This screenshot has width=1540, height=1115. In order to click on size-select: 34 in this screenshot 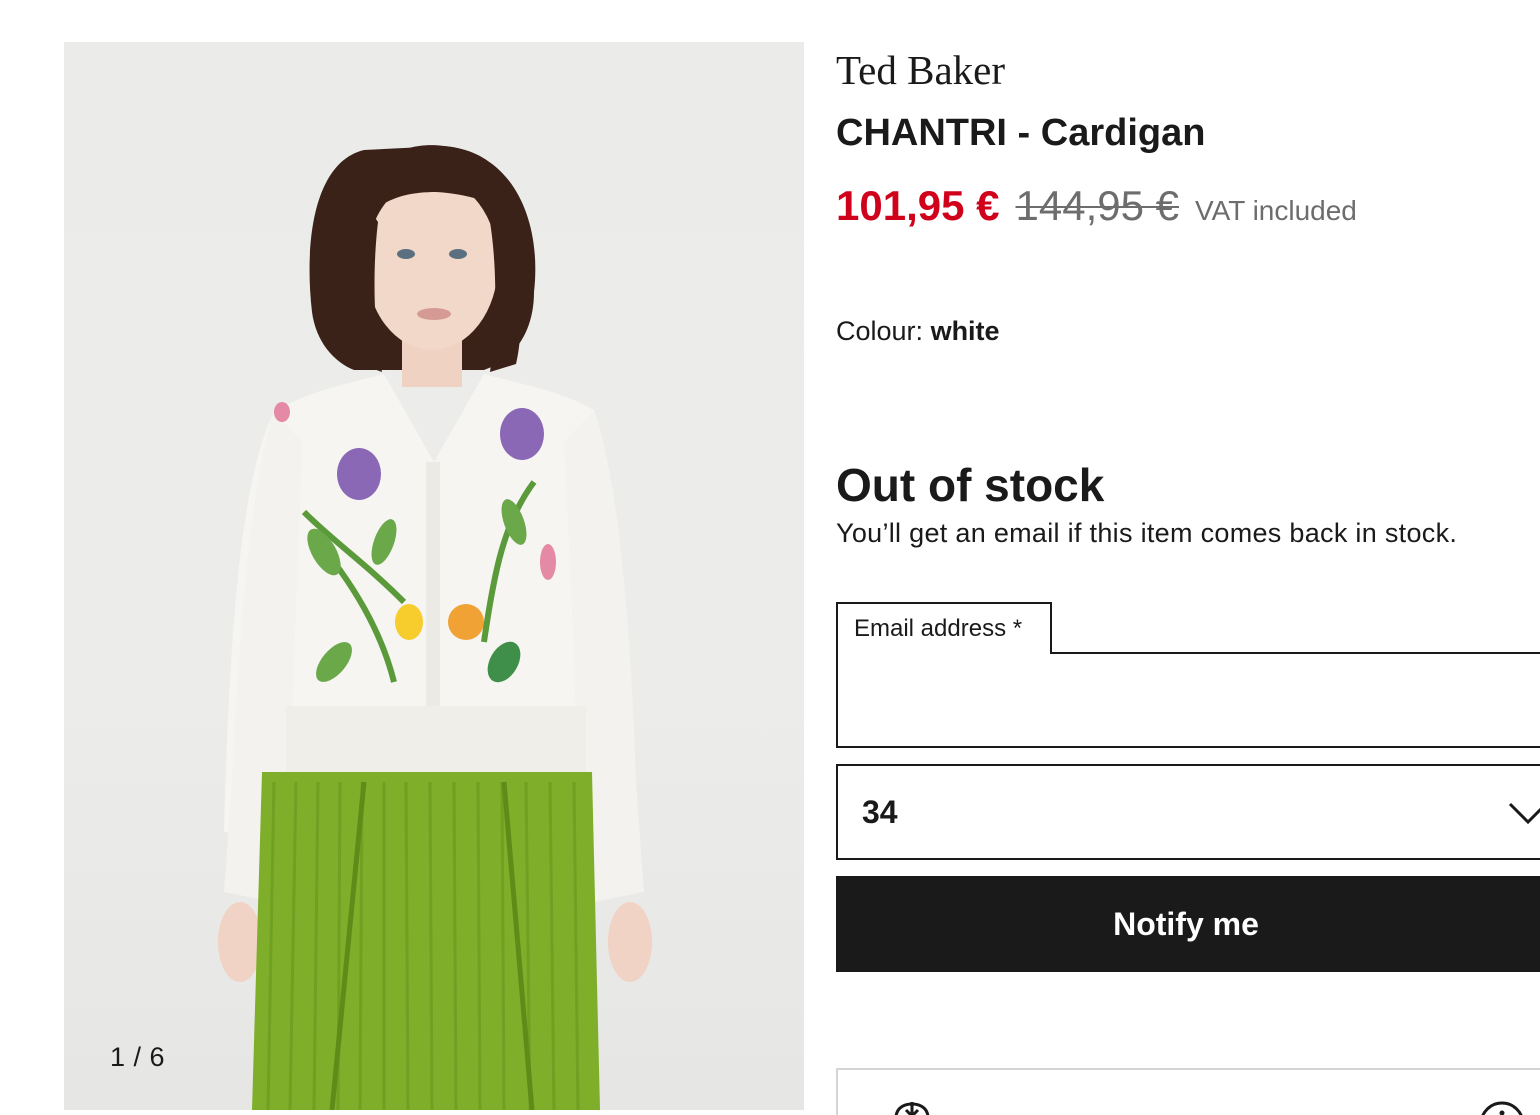, I will do `click(1188, 812)`.